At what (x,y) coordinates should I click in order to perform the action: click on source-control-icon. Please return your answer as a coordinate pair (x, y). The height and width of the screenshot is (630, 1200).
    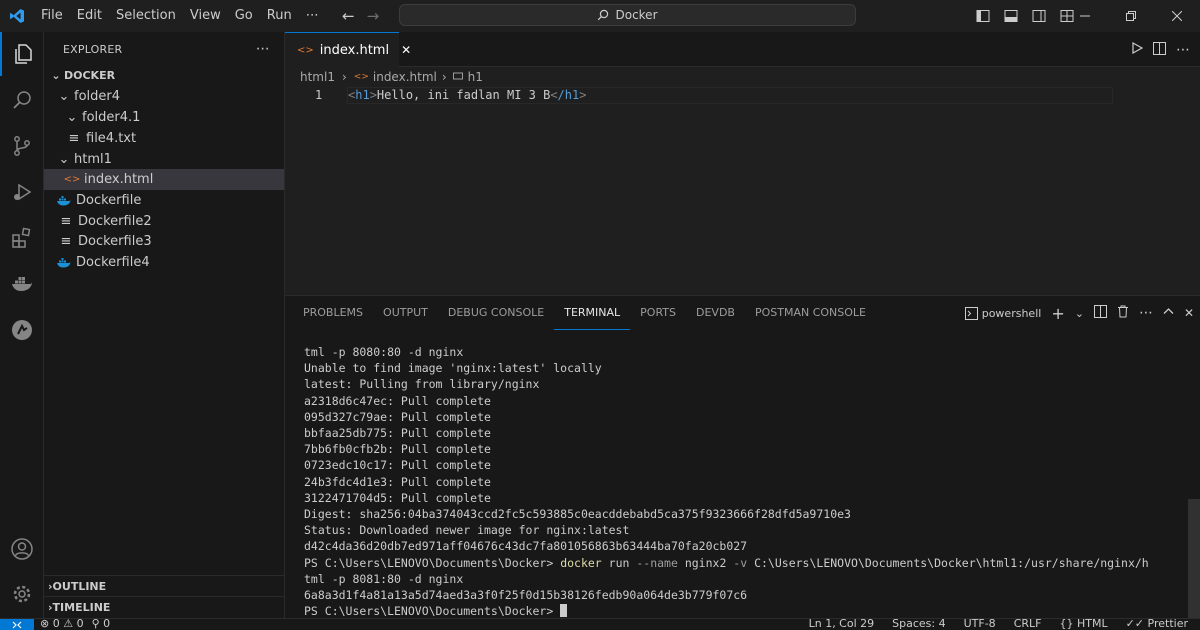
    Looking at the image, I should click on (22, 146).